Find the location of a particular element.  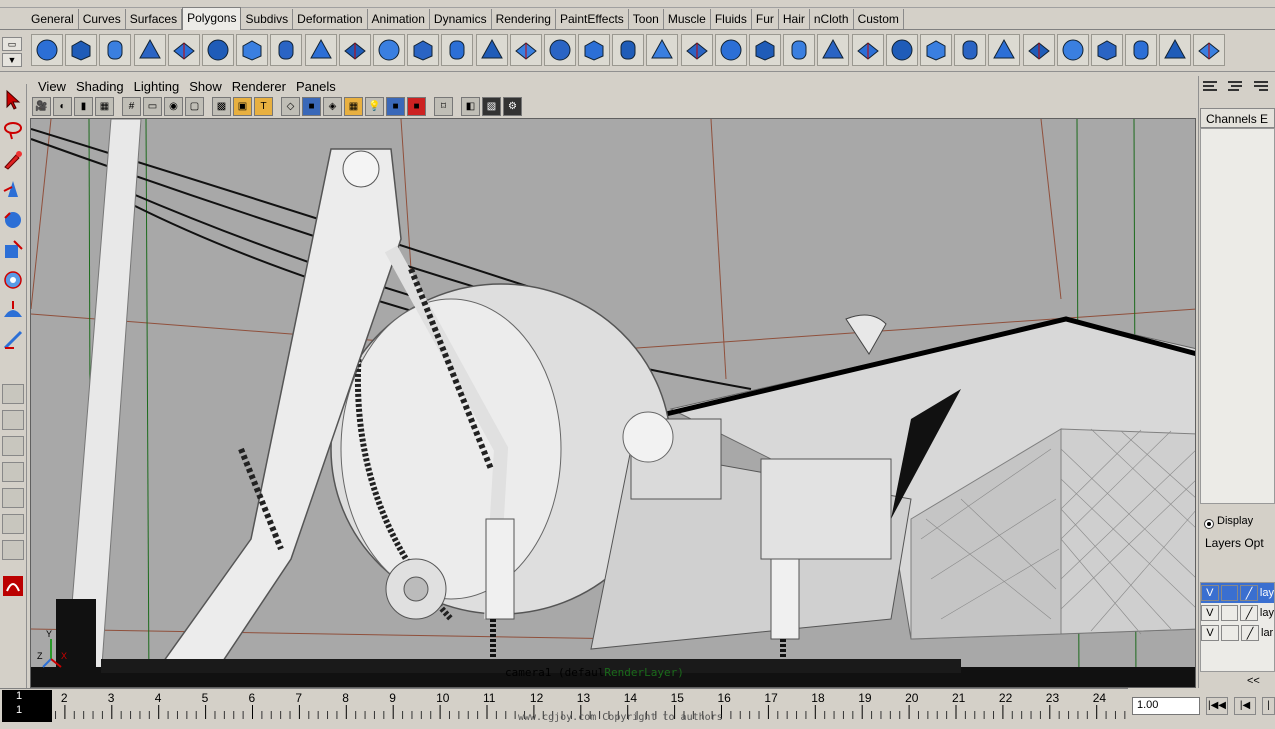

shelf-tab-animation: Animation is located at coordinates (399, 19).